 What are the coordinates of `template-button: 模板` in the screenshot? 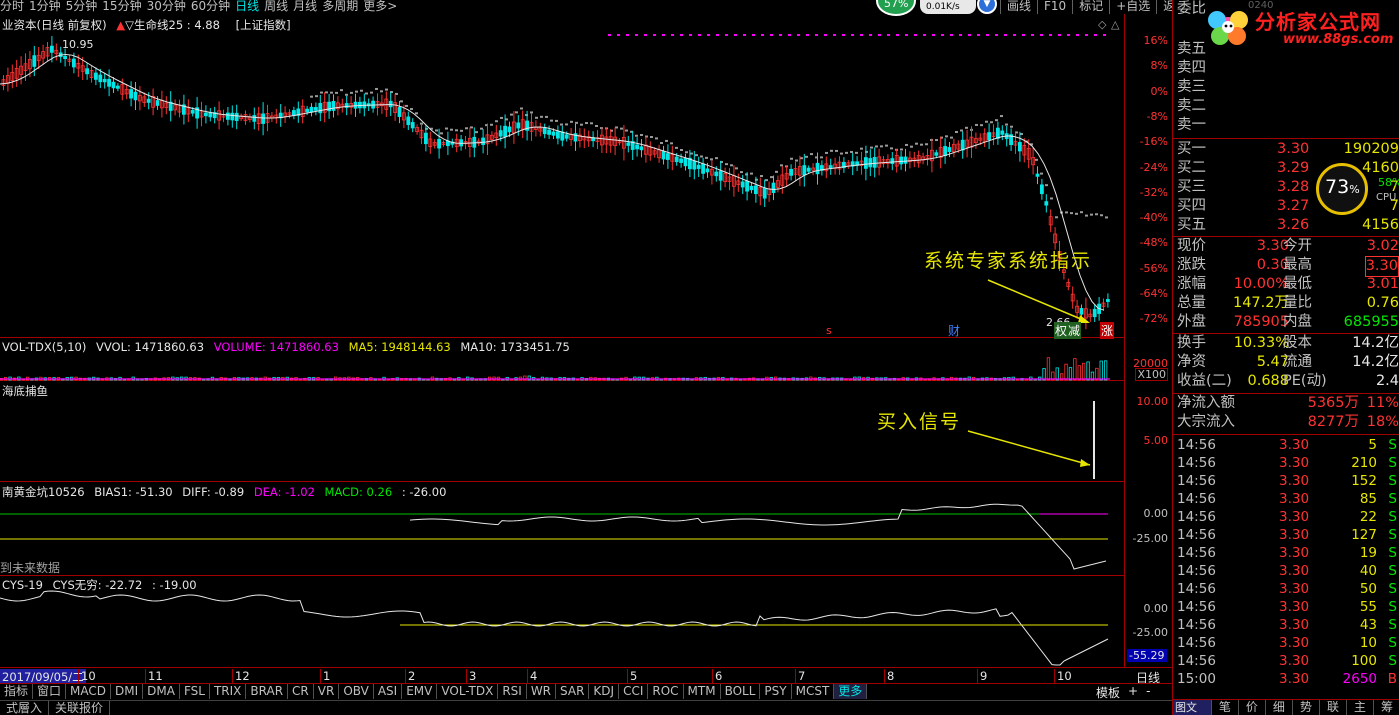 It's located at (1108, 692).